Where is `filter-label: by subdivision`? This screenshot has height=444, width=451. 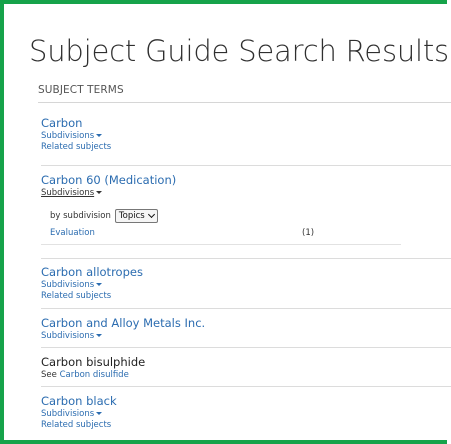
filter-label: by subdivision is located at coordinates (80, 216).